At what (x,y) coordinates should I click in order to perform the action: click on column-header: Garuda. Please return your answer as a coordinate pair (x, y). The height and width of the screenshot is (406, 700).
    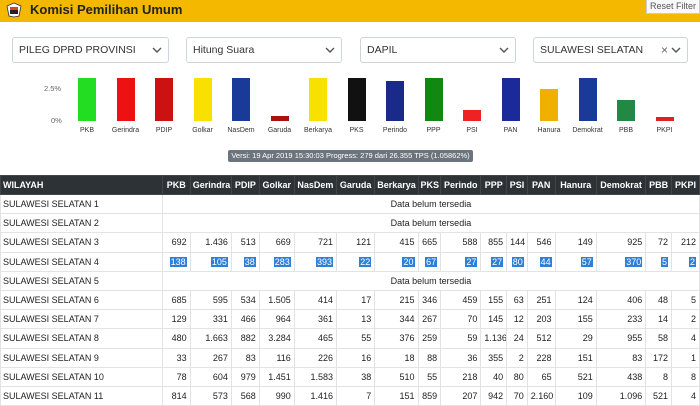
    Looking at the image, I should click on (356, 185).